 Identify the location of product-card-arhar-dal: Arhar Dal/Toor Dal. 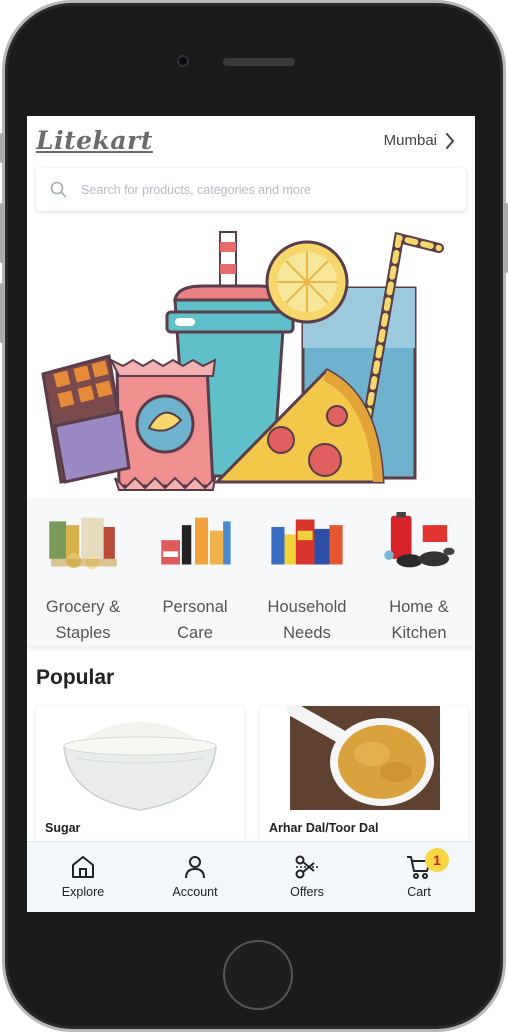
(364, 776).